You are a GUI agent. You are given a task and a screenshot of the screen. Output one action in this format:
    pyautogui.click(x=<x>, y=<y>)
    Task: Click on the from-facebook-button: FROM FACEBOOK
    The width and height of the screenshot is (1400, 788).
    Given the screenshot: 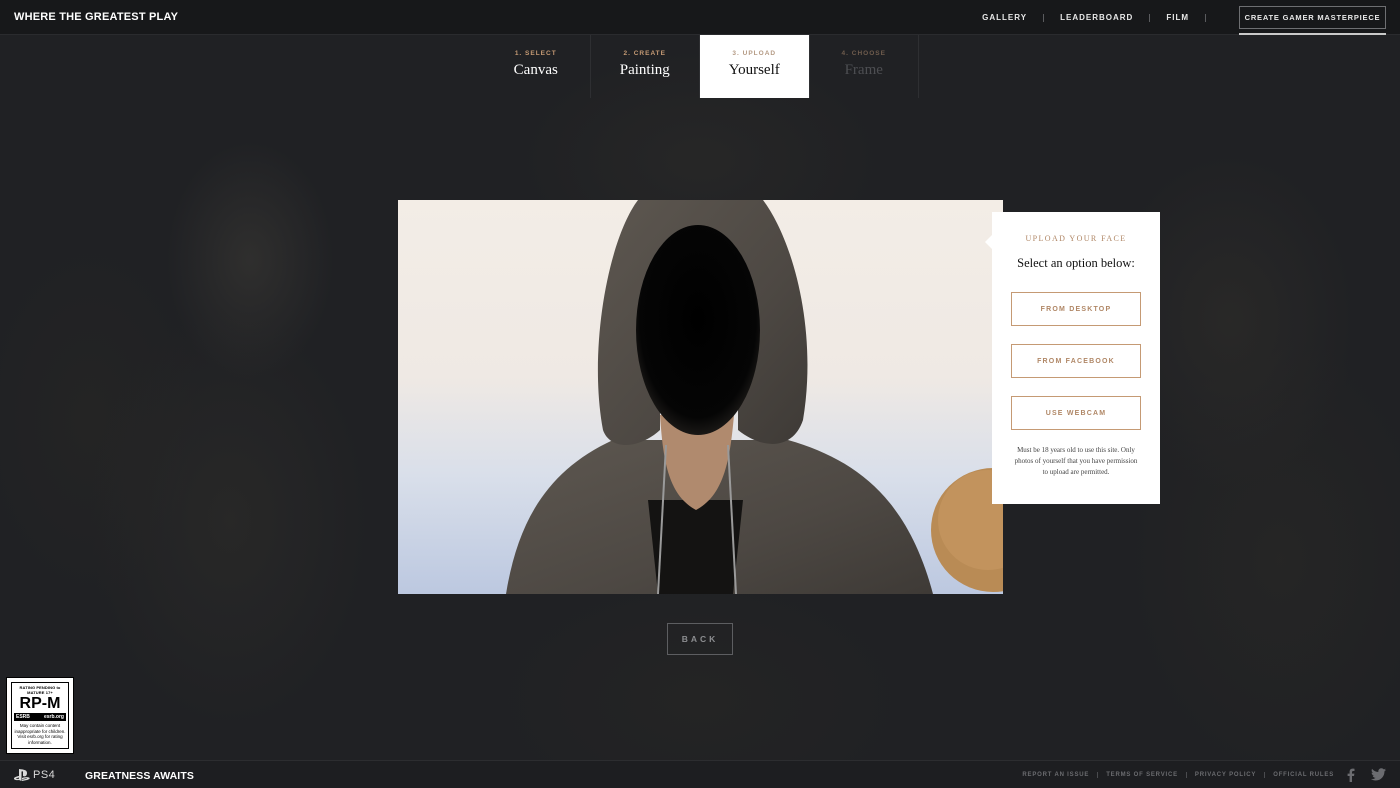 What is the action you would take?
    pyautogui.click(x=1076, y=361)
    